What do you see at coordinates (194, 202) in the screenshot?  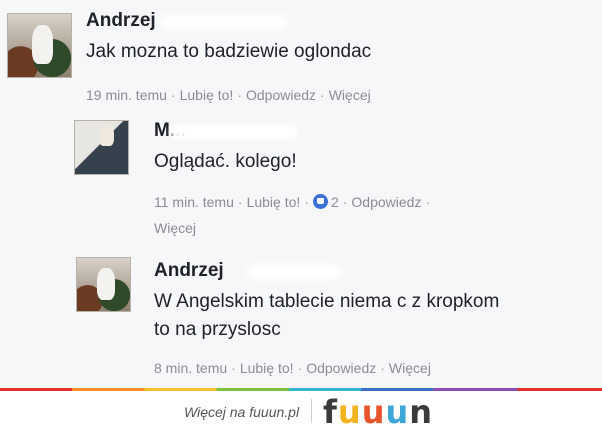 I see `timestamp: 11 min. temu` at bounding box center [194, 202].